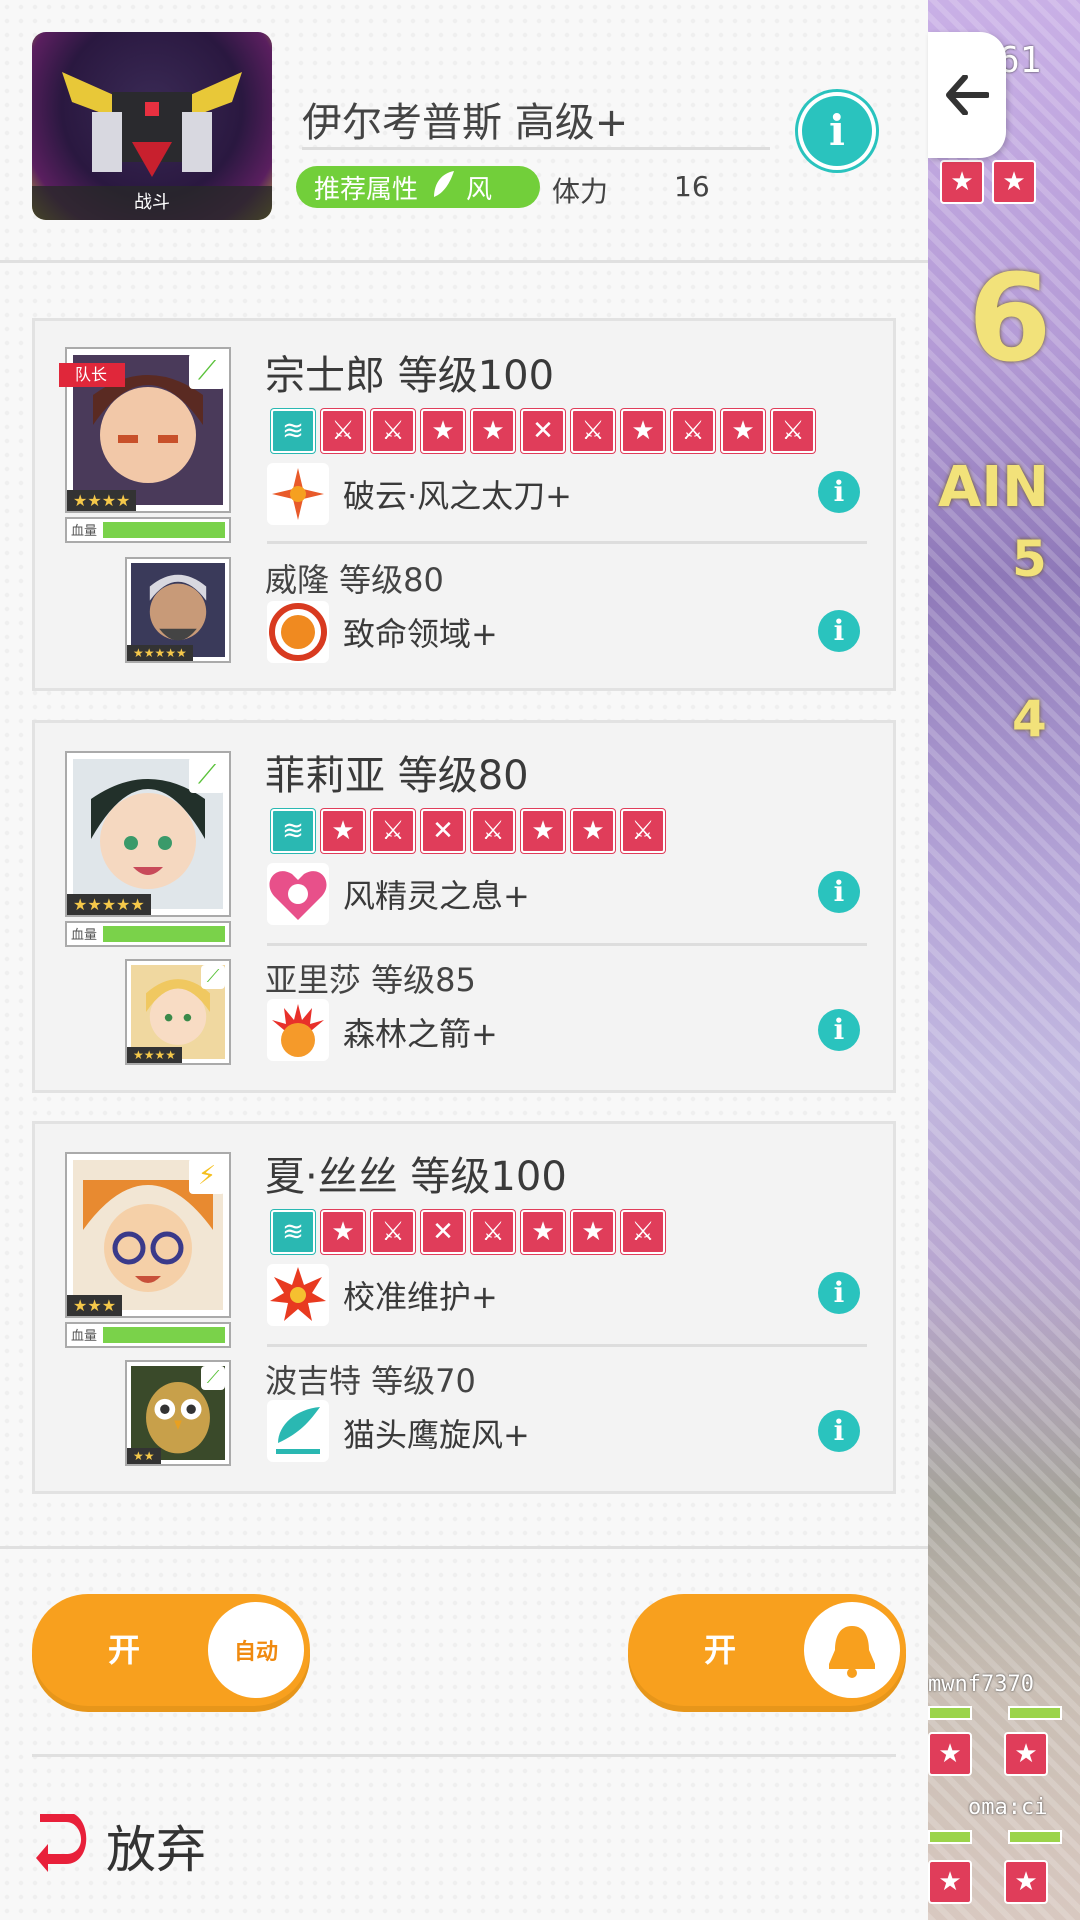 Image resolution: width=1080 pixels, height=1920 pixels. Describe the element at coordinates (464, 1547) in the screenshot. I see `team-list-divider` at that location.